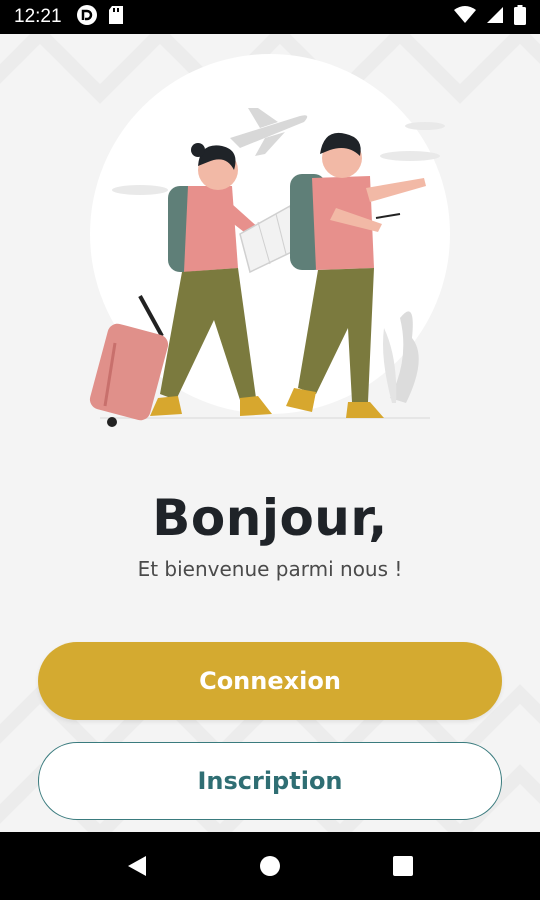 This screenshot has height=900, width=540. I want to click on login-button: Connexion, so click(270, 681).